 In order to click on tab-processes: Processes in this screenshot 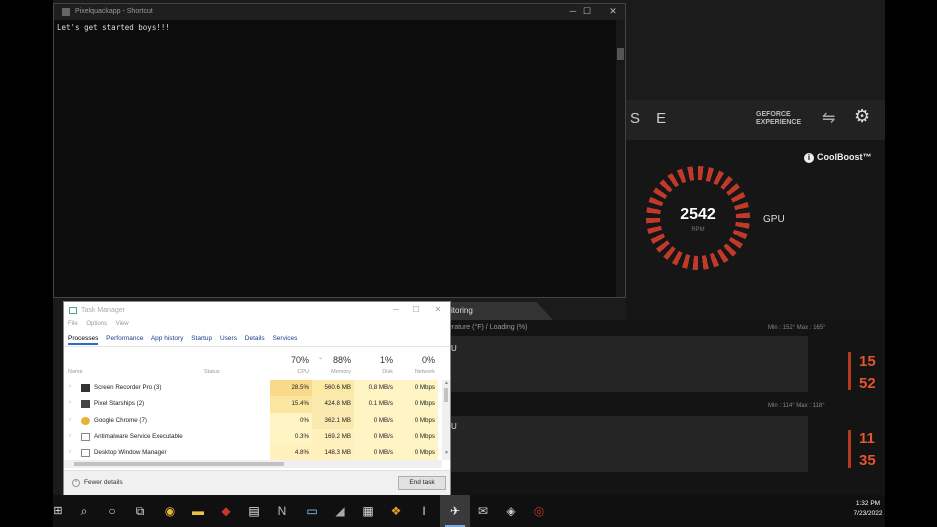, I will do `click(83, 340)`.